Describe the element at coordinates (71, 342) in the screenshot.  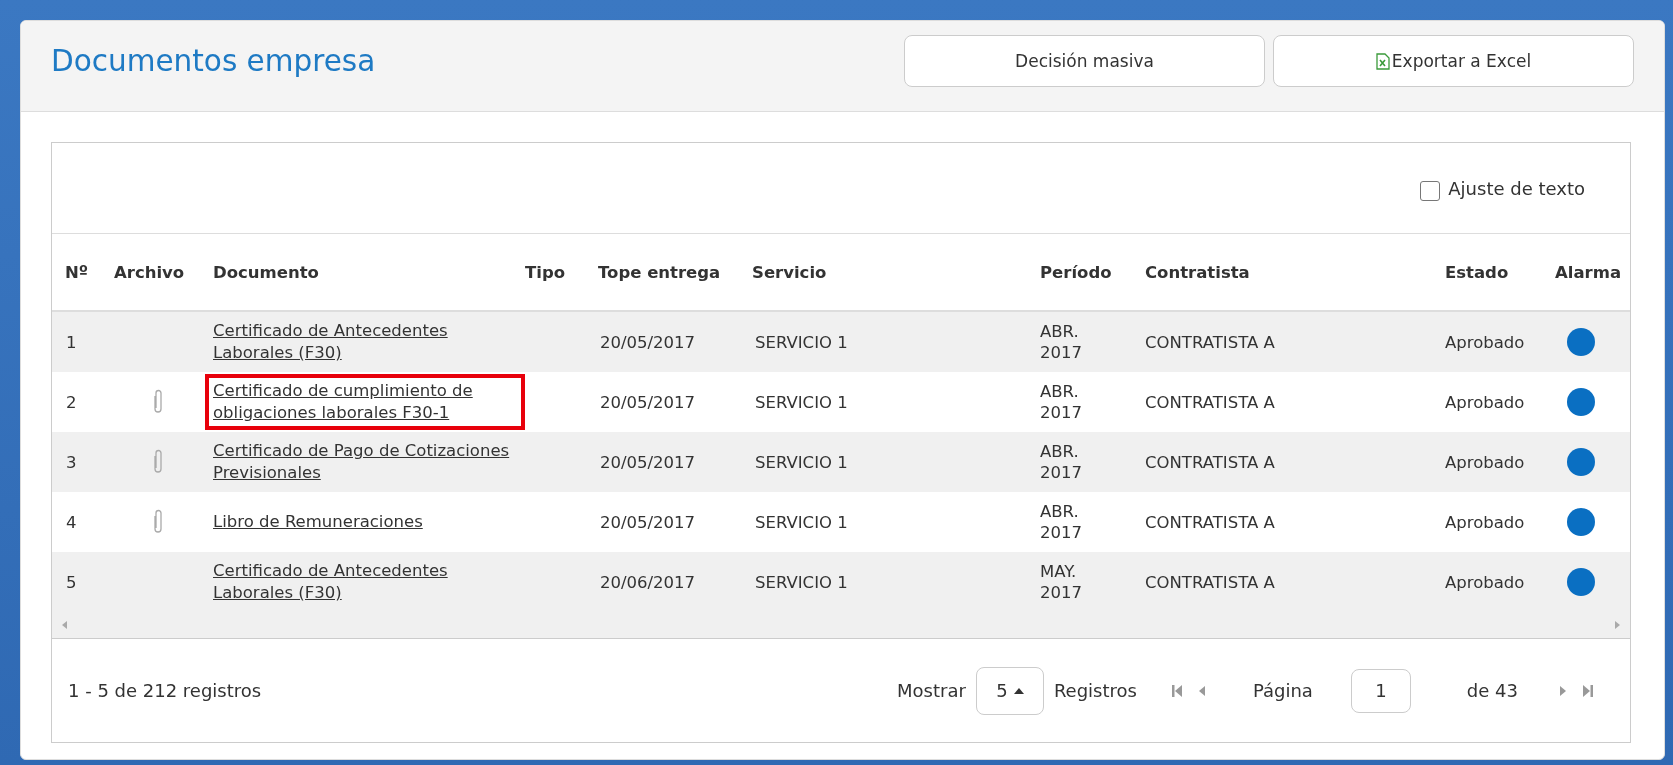
I see `table-cell-text: 1` at that location.